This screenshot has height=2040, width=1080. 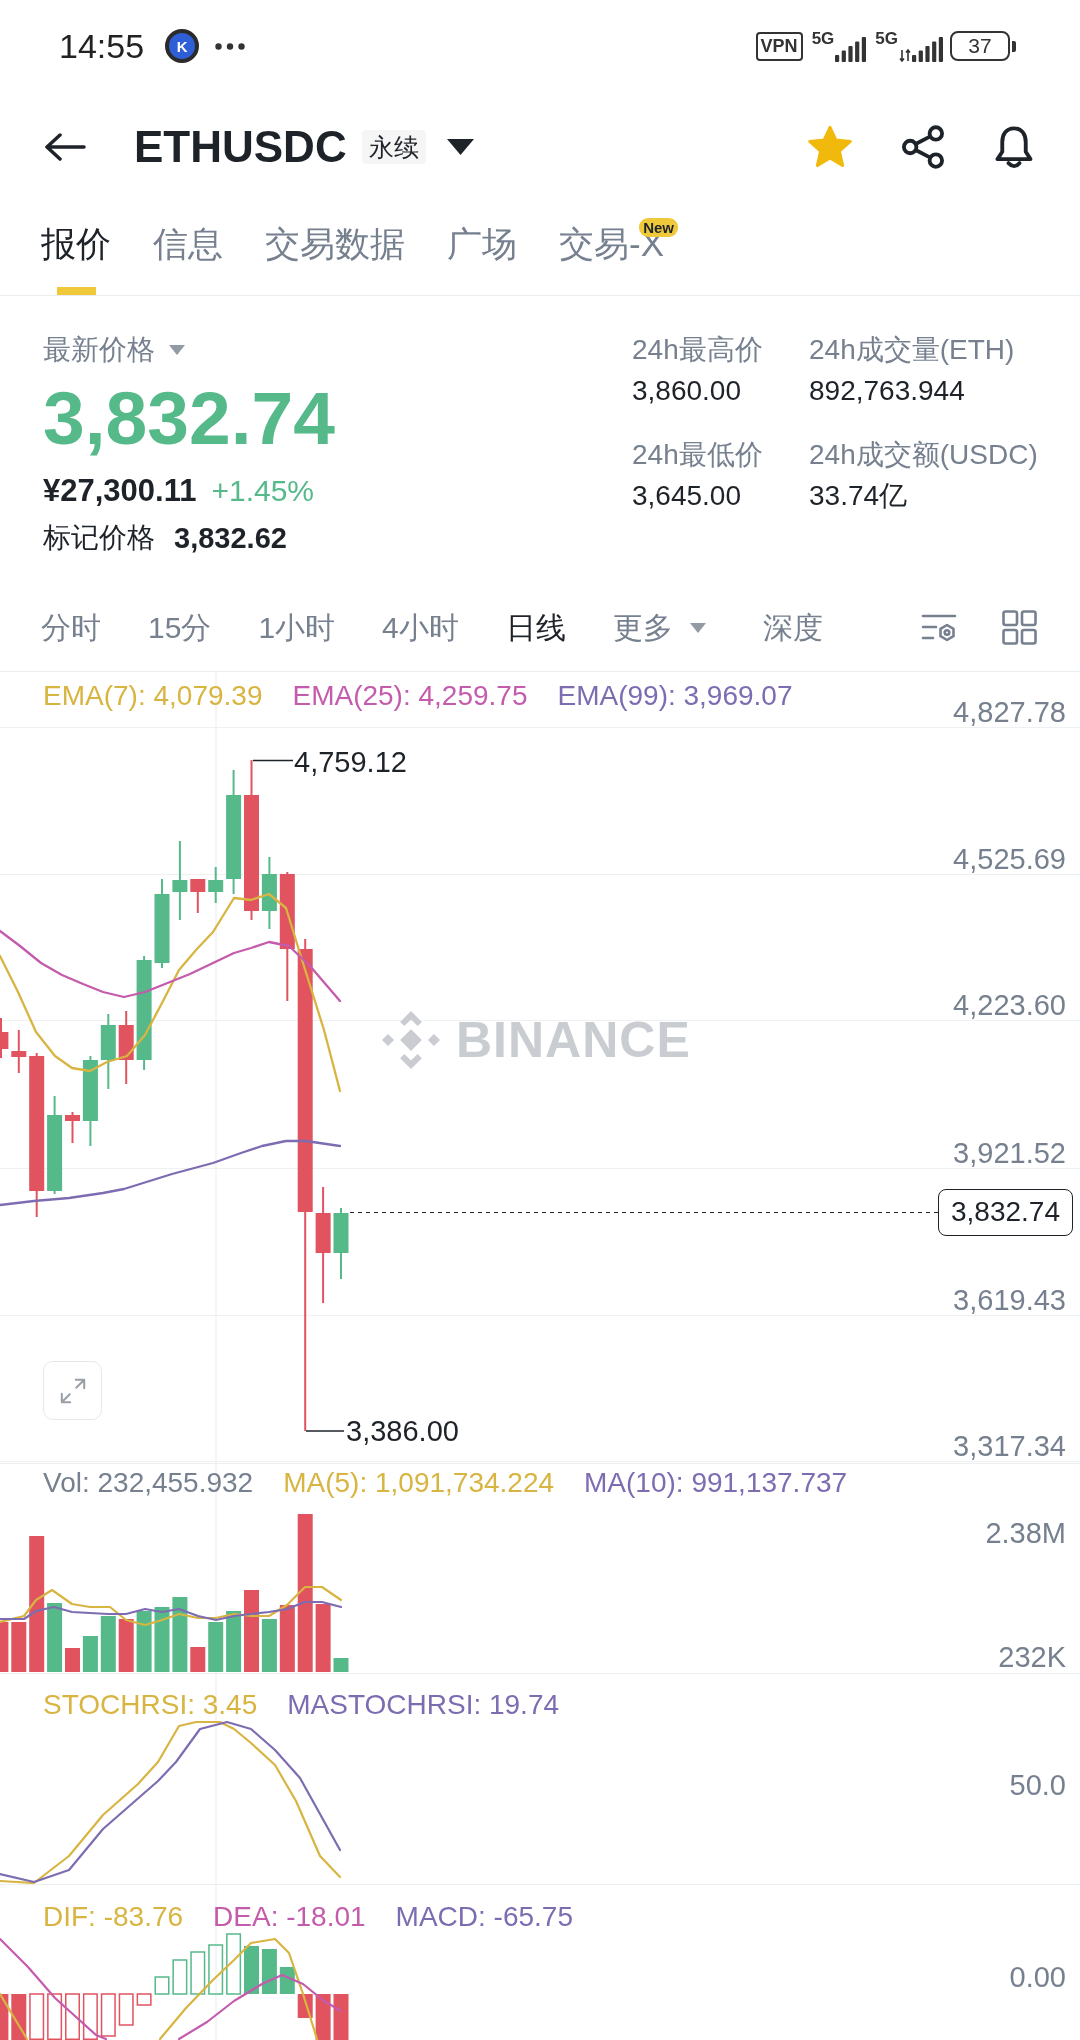 What do you see at coordinates (153, 696) in the screenshot?
I see `indicator-value: EMA(7): 4,079.39` at bounding box center [153, 696].